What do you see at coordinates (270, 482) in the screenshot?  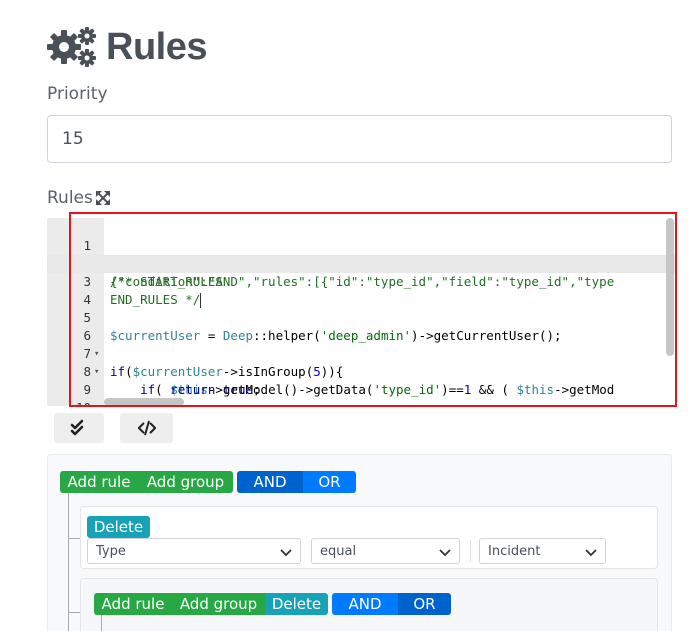 I see `and-condition-button: AND` at bounding box center [270, 482].